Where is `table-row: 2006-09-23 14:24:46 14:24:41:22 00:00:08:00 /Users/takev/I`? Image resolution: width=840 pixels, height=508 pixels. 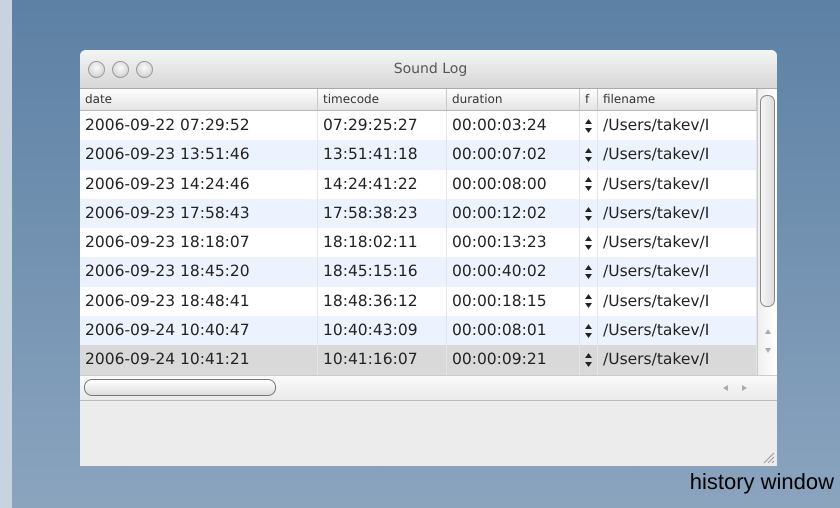 table-row: 2006-09-23 14:24:46 14:24:41:22 00:00:08:00 /Users/takev/I is located at coordinates (418, 184).